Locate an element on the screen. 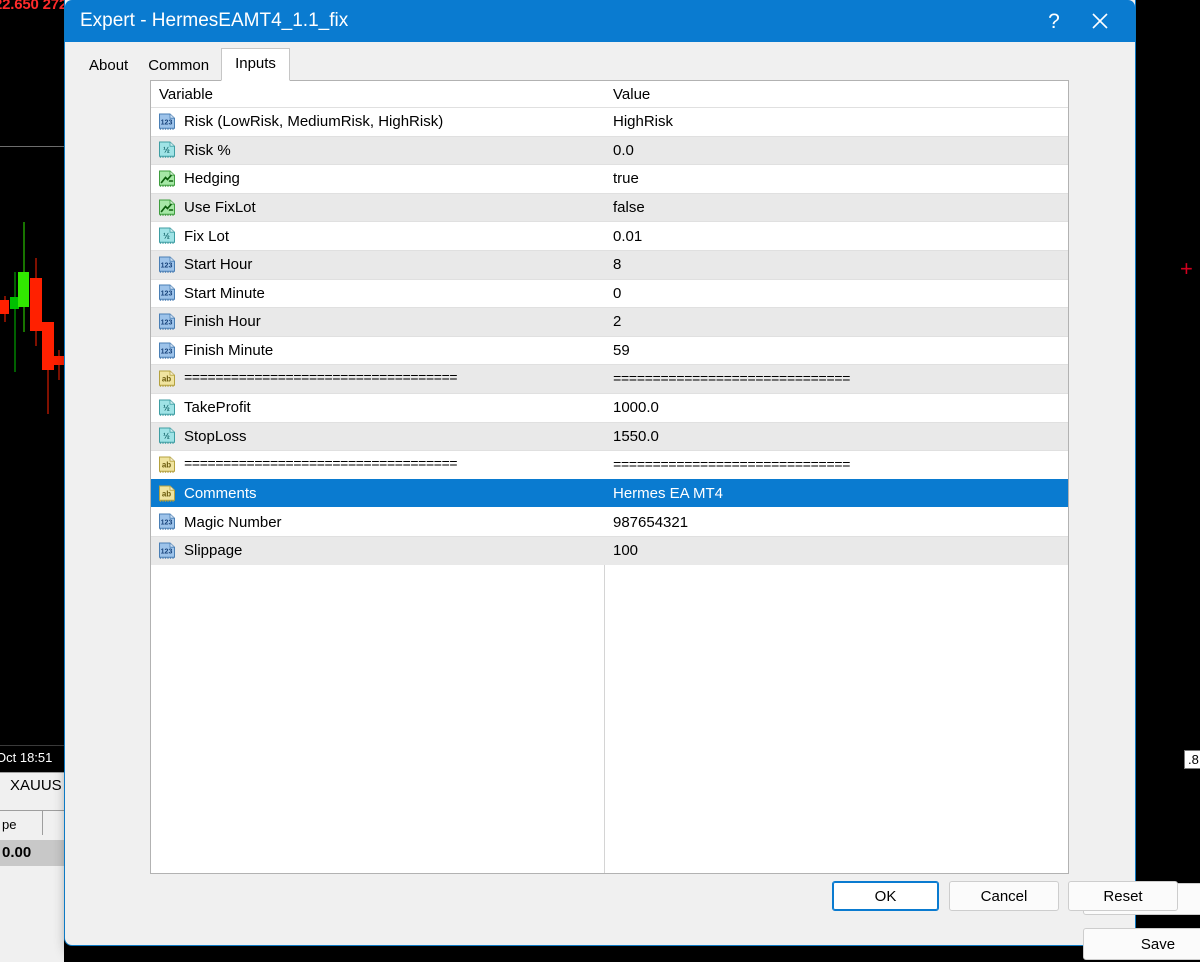 The width and height of the screenshot is (1200, 962). panel-column-header: pe is located at coordinates (9, 824).